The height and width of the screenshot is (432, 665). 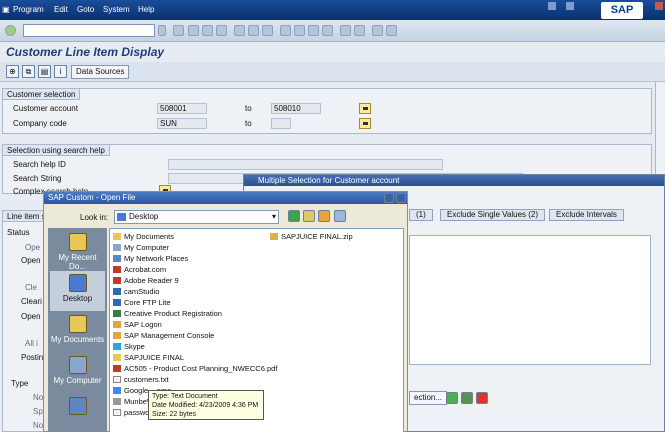 I want to click on company-code-from-input: SUN, so click(x=182, y=123).